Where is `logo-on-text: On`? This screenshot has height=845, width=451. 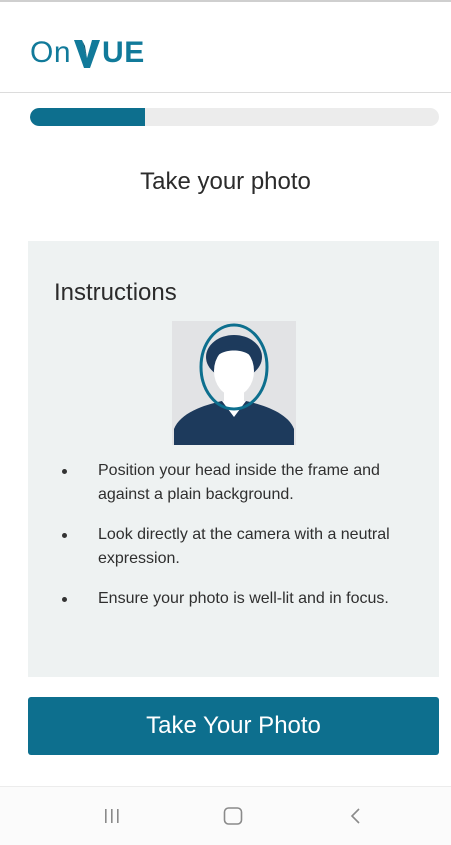
logo-on-text: On is located at coordinates (51, 52).